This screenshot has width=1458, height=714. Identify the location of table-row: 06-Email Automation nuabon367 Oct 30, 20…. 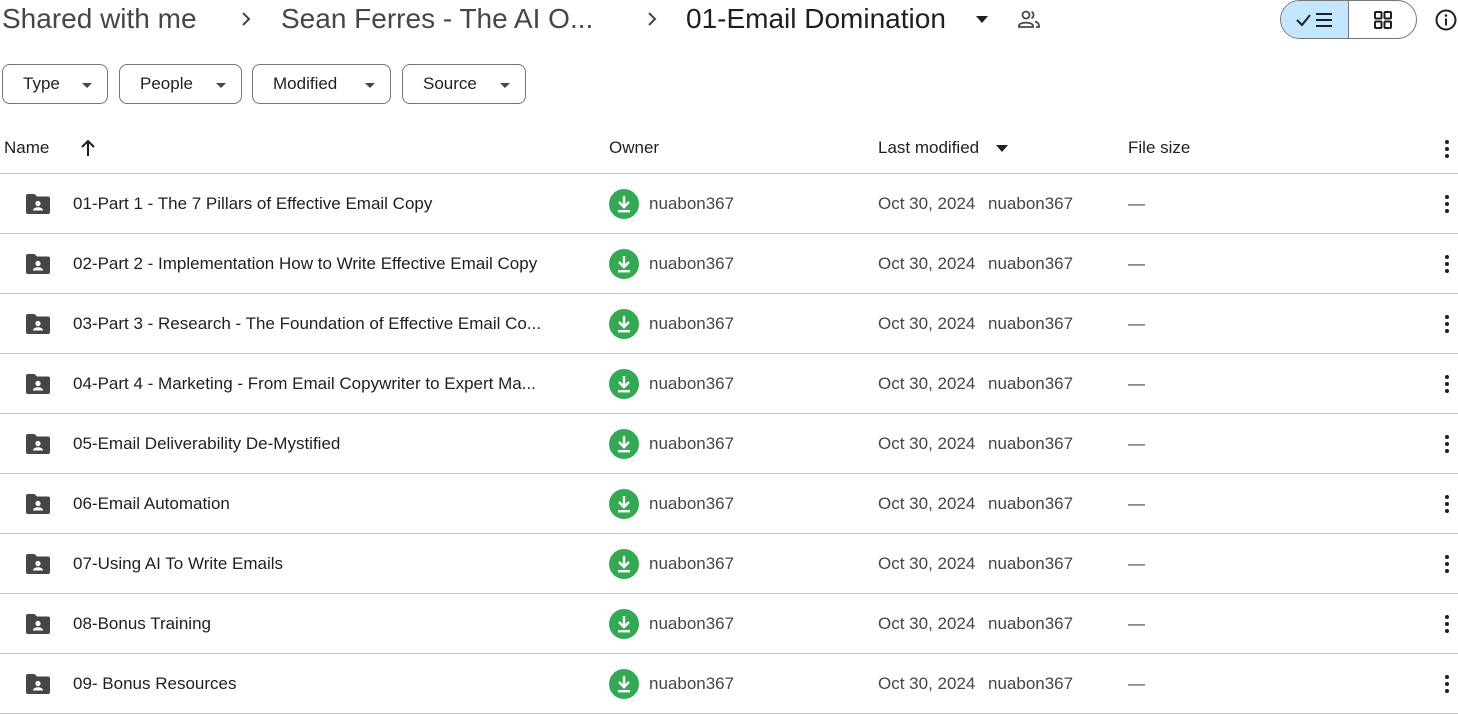
(729, 504).